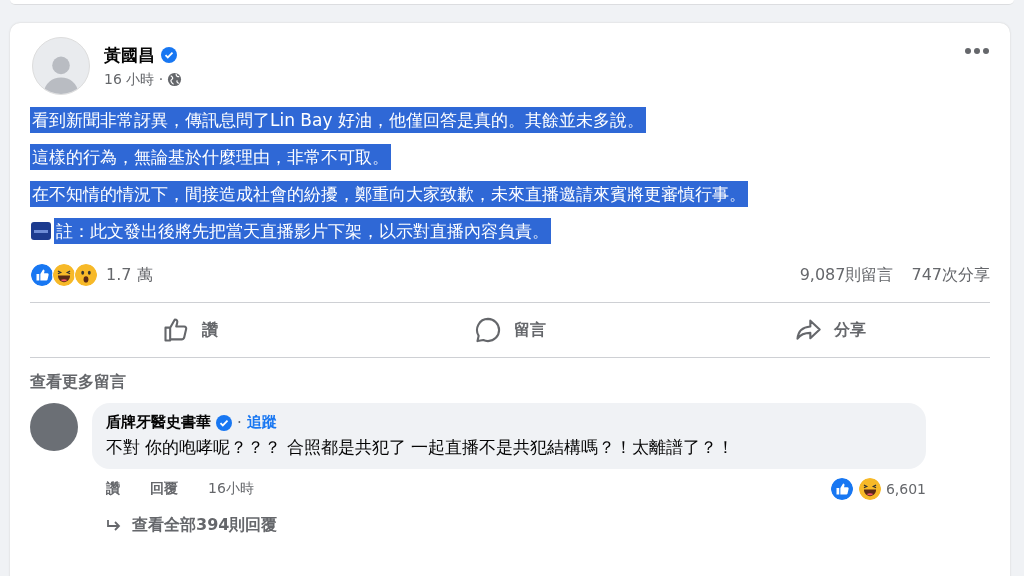  What do you see at coordinates (158, 422) in the screenshot?
I see `commenter-name: 盾牌牙醫史書華` at bounding box center [158, 422].